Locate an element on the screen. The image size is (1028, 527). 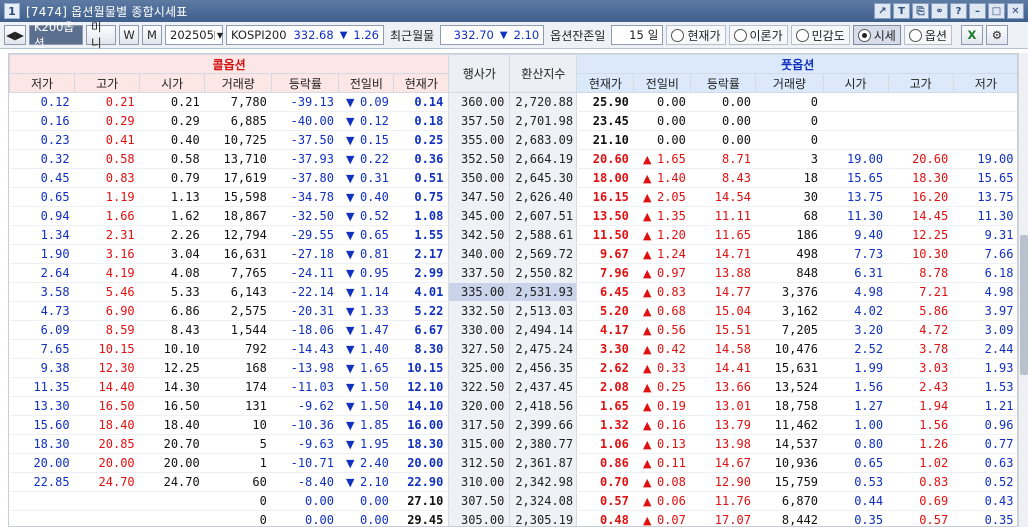
put-col-header: 거래량 is located at coordinates (789, 83).